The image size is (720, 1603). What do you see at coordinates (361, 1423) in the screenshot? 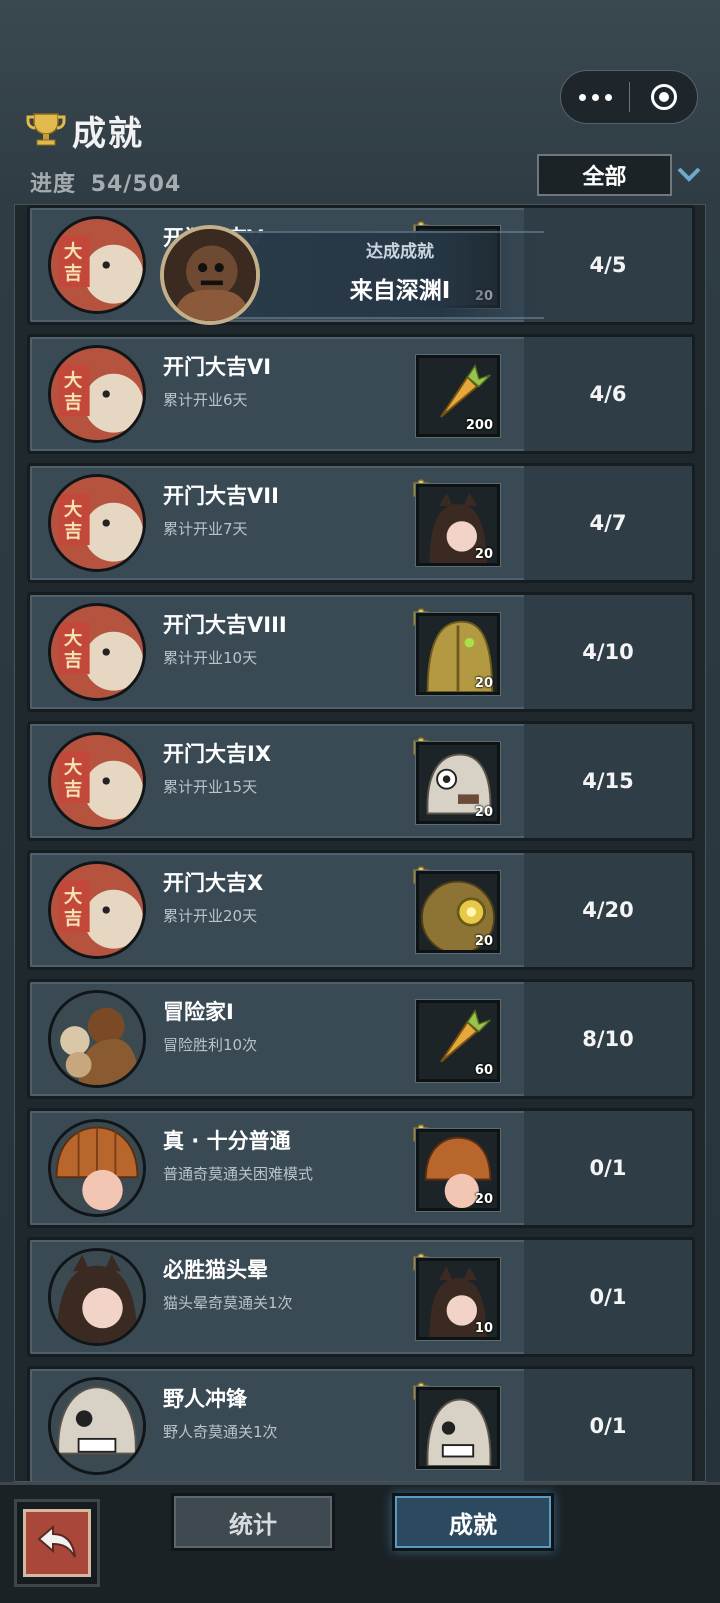
I see `achievement-row: 野人冲锋 野人奇莫通关1次 0/1` at bounding box center [361, 1423].